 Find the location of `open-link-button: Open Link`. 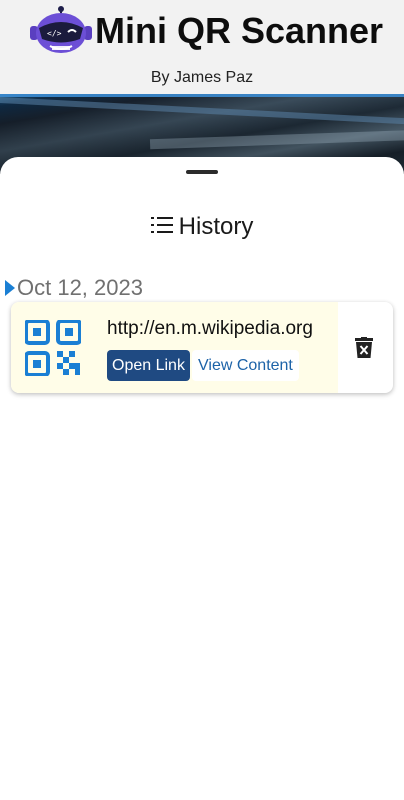

open-link-button: Open Link is located at coordinates (148, 365).